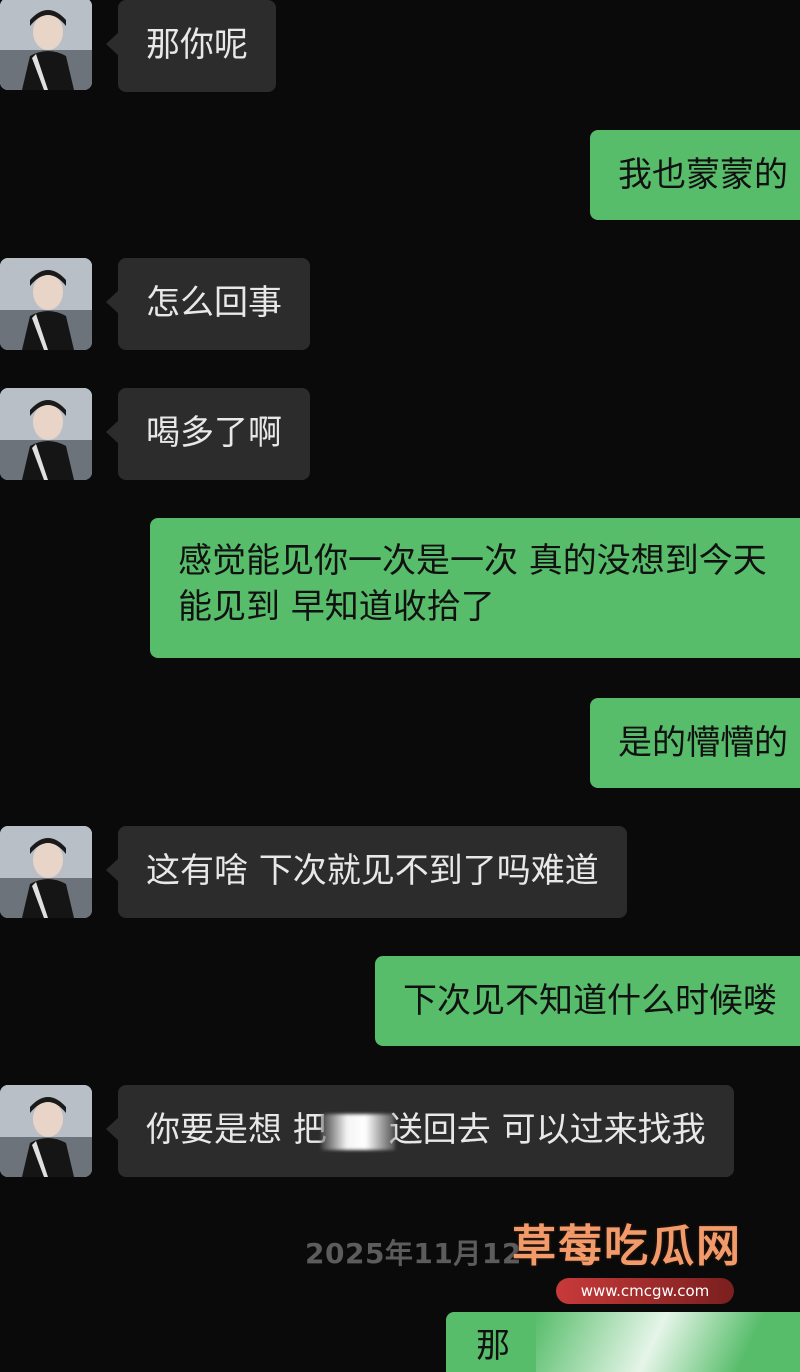  I want to click on watermark-title: 草莓吃瓜网, so click(627, 1246).